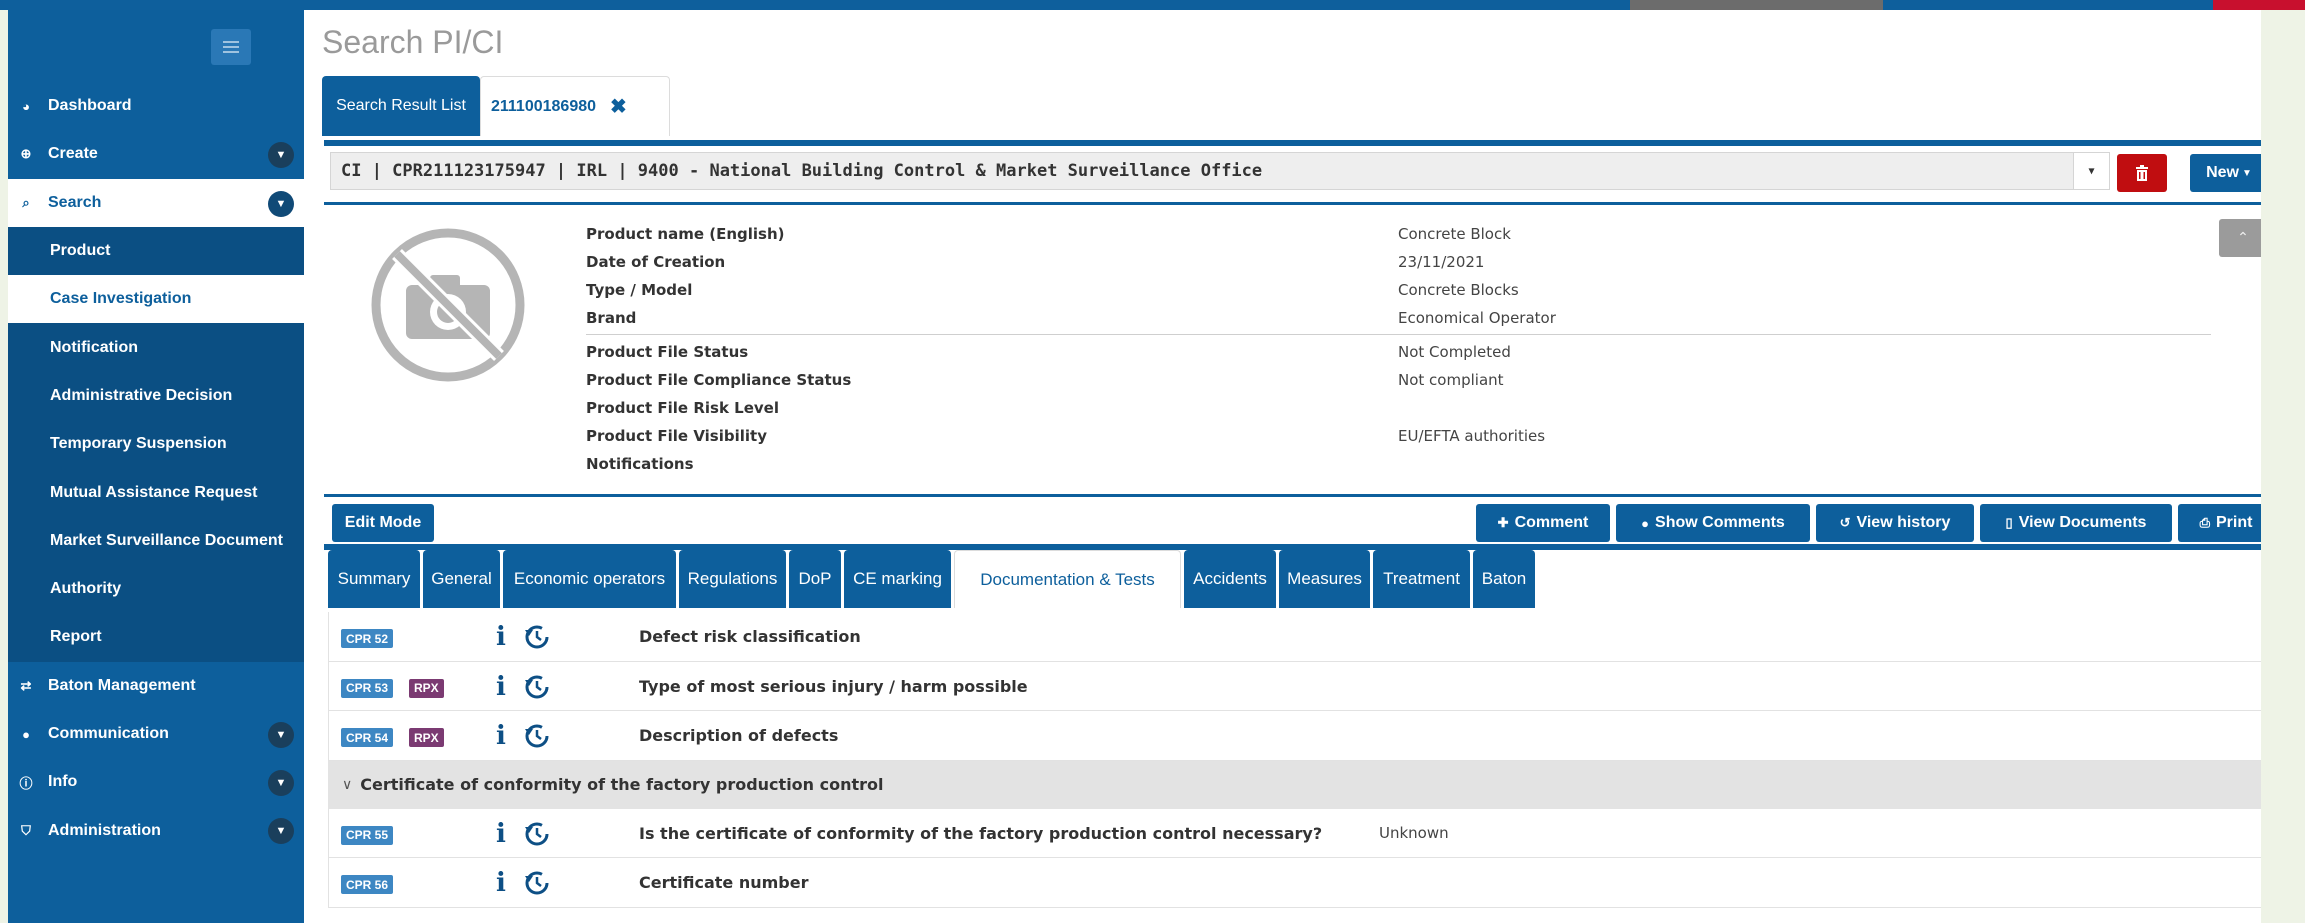 The image size is (2305, 923). I want to click on print-button: ⎙ Print, so click(2226, 523).